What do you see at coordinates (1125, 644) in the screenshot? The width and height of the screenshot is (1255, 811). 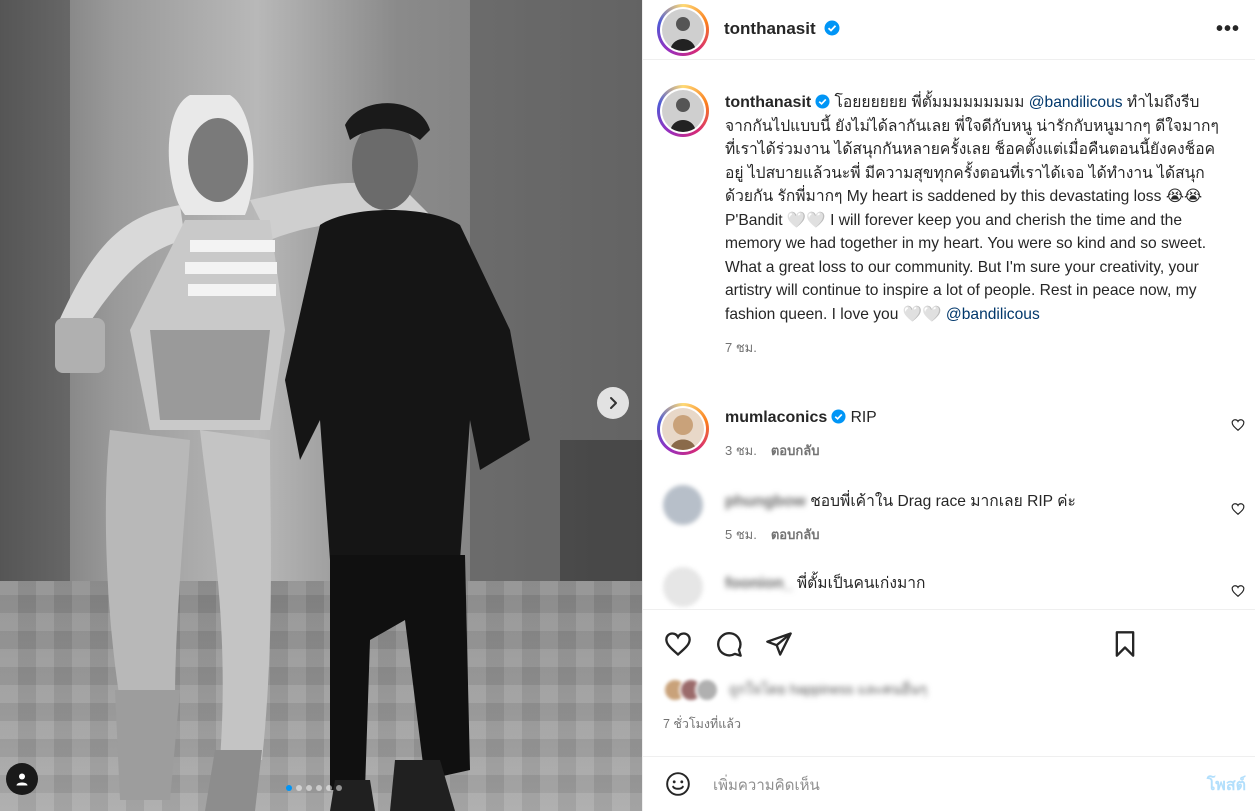 I see `bookmark-icon` at bounding box center [1125, 644].